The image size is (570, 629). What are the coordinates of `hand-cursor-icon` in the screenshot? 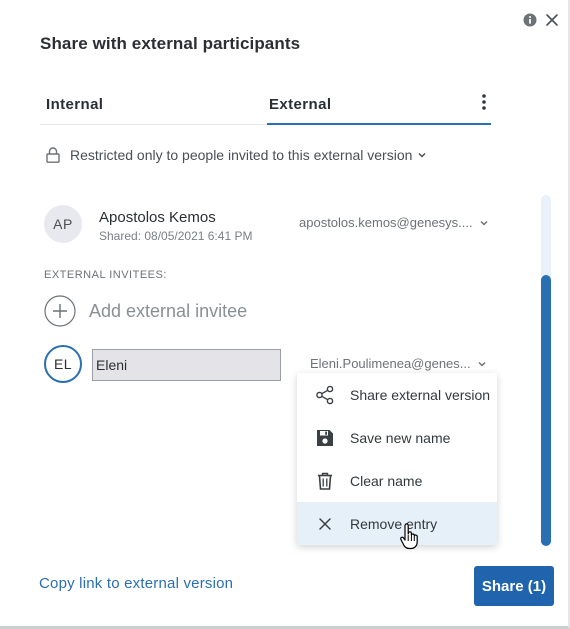 It's located at (409, 536).